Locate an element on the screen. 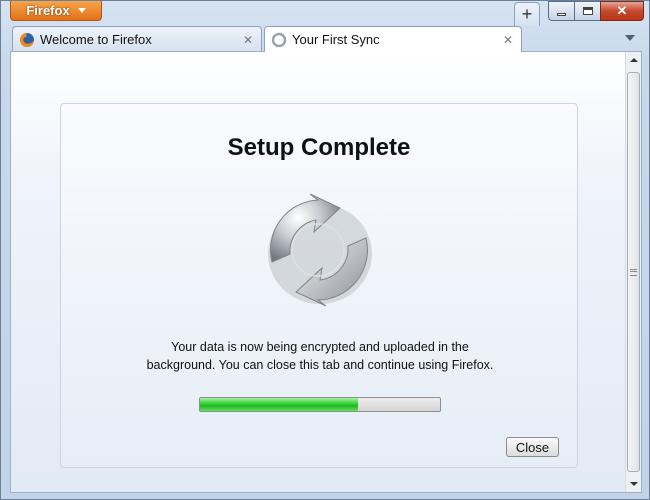 Image resolution: width=650 pixels, height=500 pixels. minimize-icon is located at coordinates (561, 14).